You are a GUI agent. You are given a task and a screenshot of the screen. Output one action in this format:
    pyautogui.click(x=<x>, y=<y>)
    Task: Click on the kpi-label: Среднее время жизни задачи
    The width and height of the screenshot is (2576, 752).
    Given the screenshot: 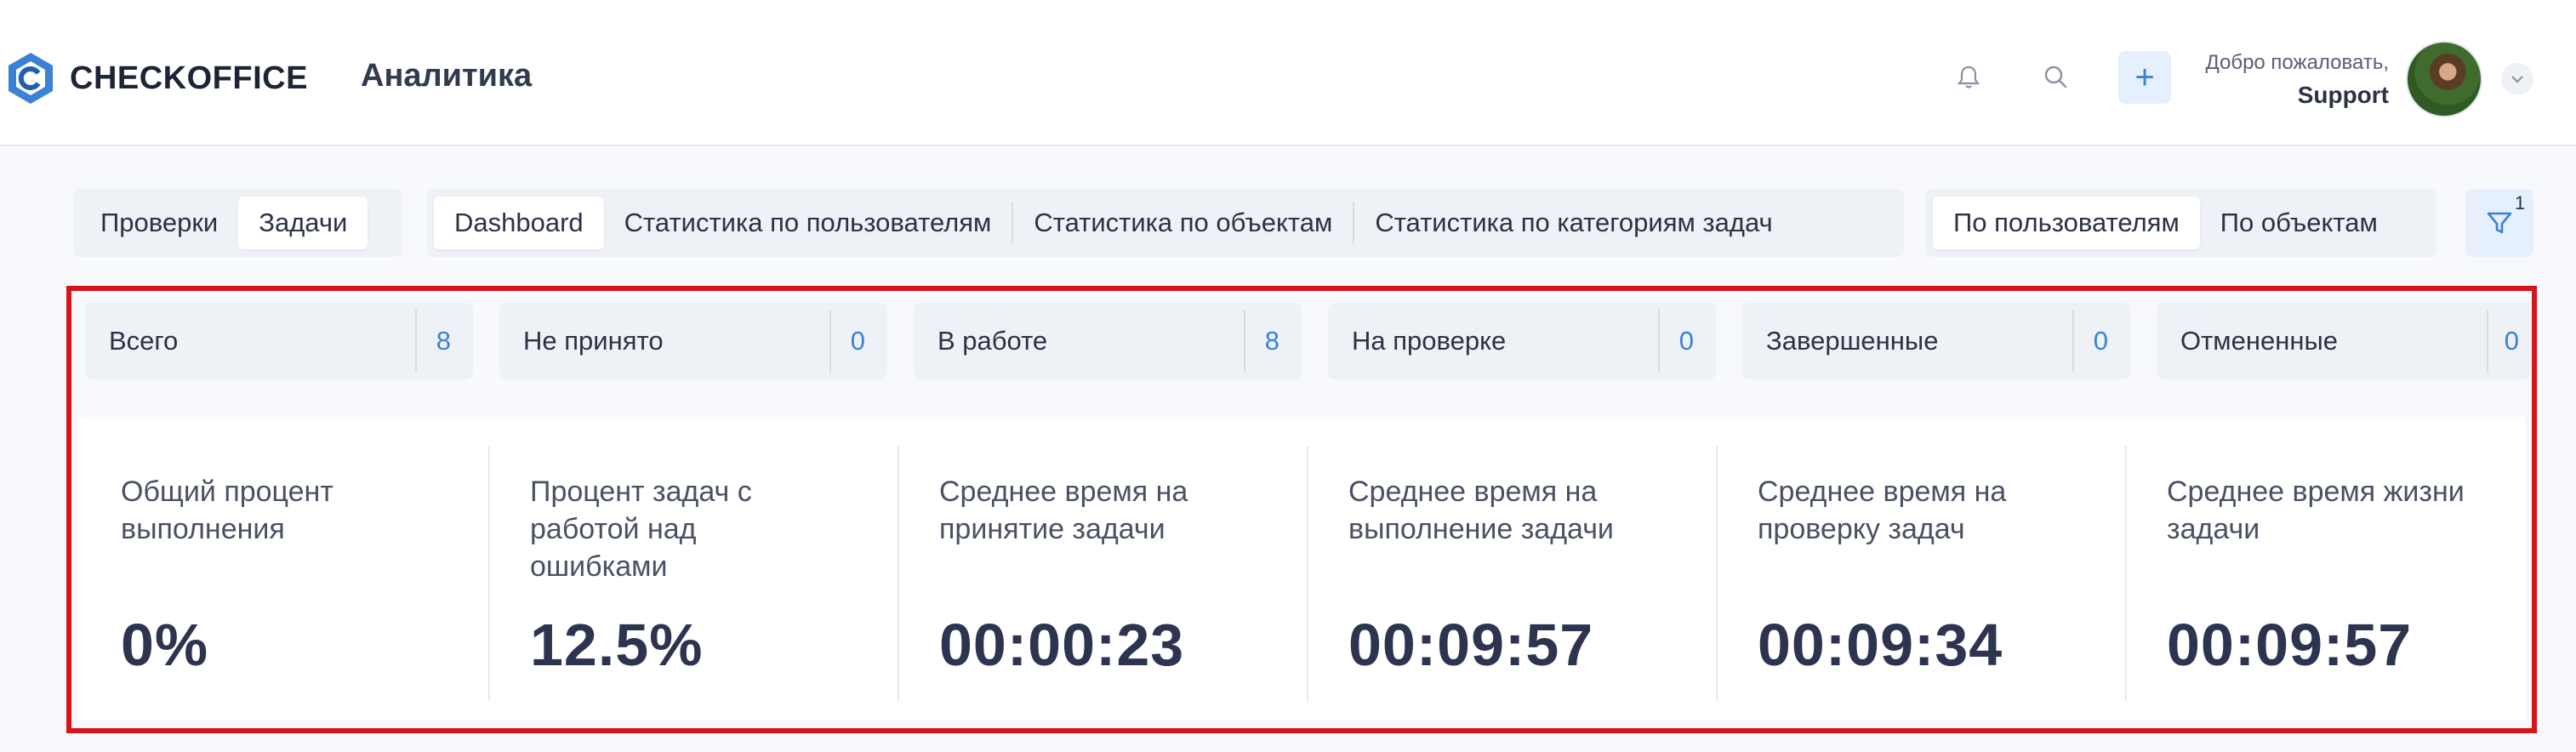 What is the action you would take?
    pyautogui.click(x=2316, y=510)
    